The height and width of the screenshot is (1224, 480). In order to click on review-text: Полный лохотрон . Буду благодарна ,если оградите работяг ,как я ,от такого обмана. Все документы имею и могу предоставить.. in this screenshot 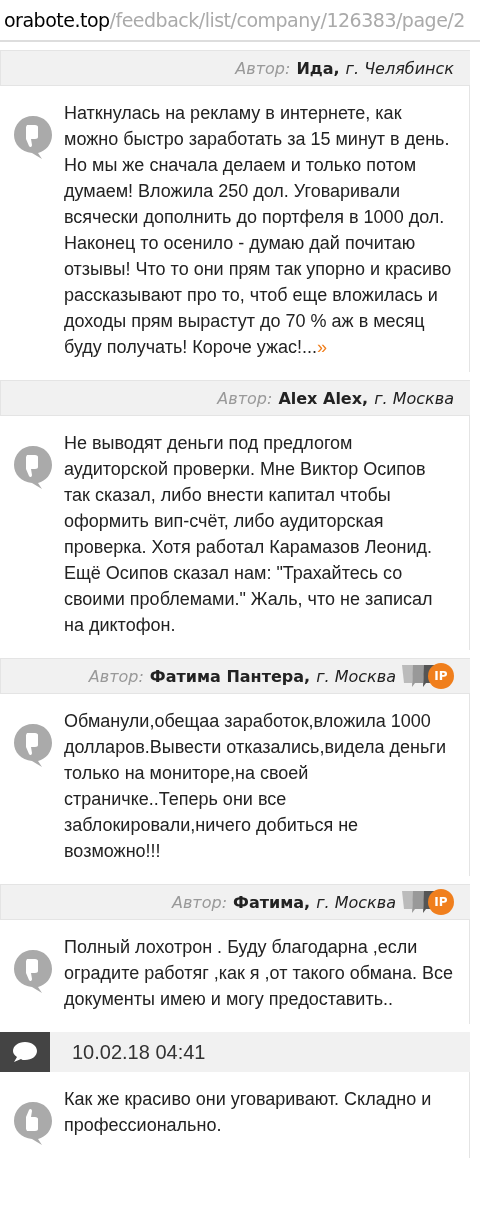, I will do `click(259, 973)`.